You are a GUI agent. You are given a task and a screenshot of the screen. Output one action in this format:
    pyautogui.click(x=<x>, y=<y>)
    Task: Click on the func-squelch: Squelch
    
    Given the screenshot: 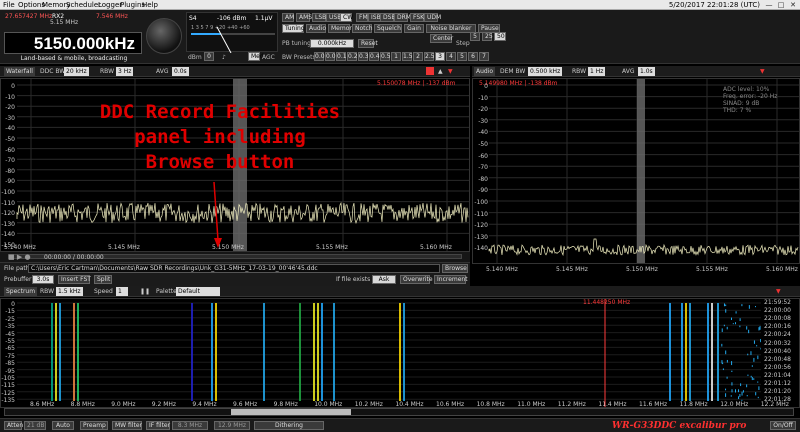 What is the action you would take?
    pyautogui.click(x=388, y=28)
    